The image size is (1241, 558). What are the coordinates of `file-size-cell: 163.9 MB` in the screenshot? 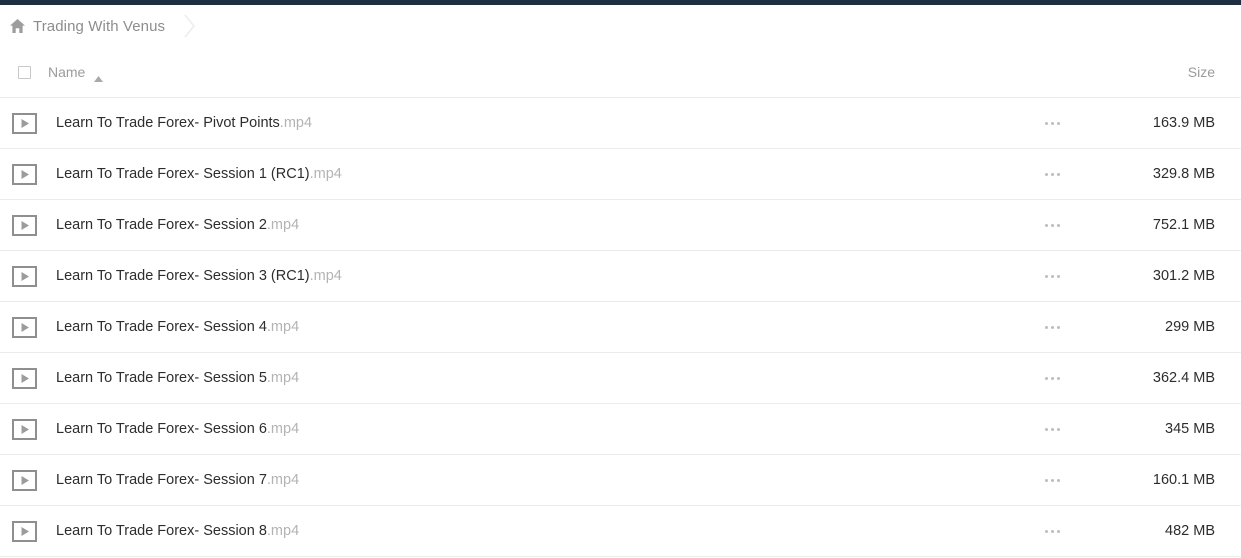 It's located at (1183, 123).